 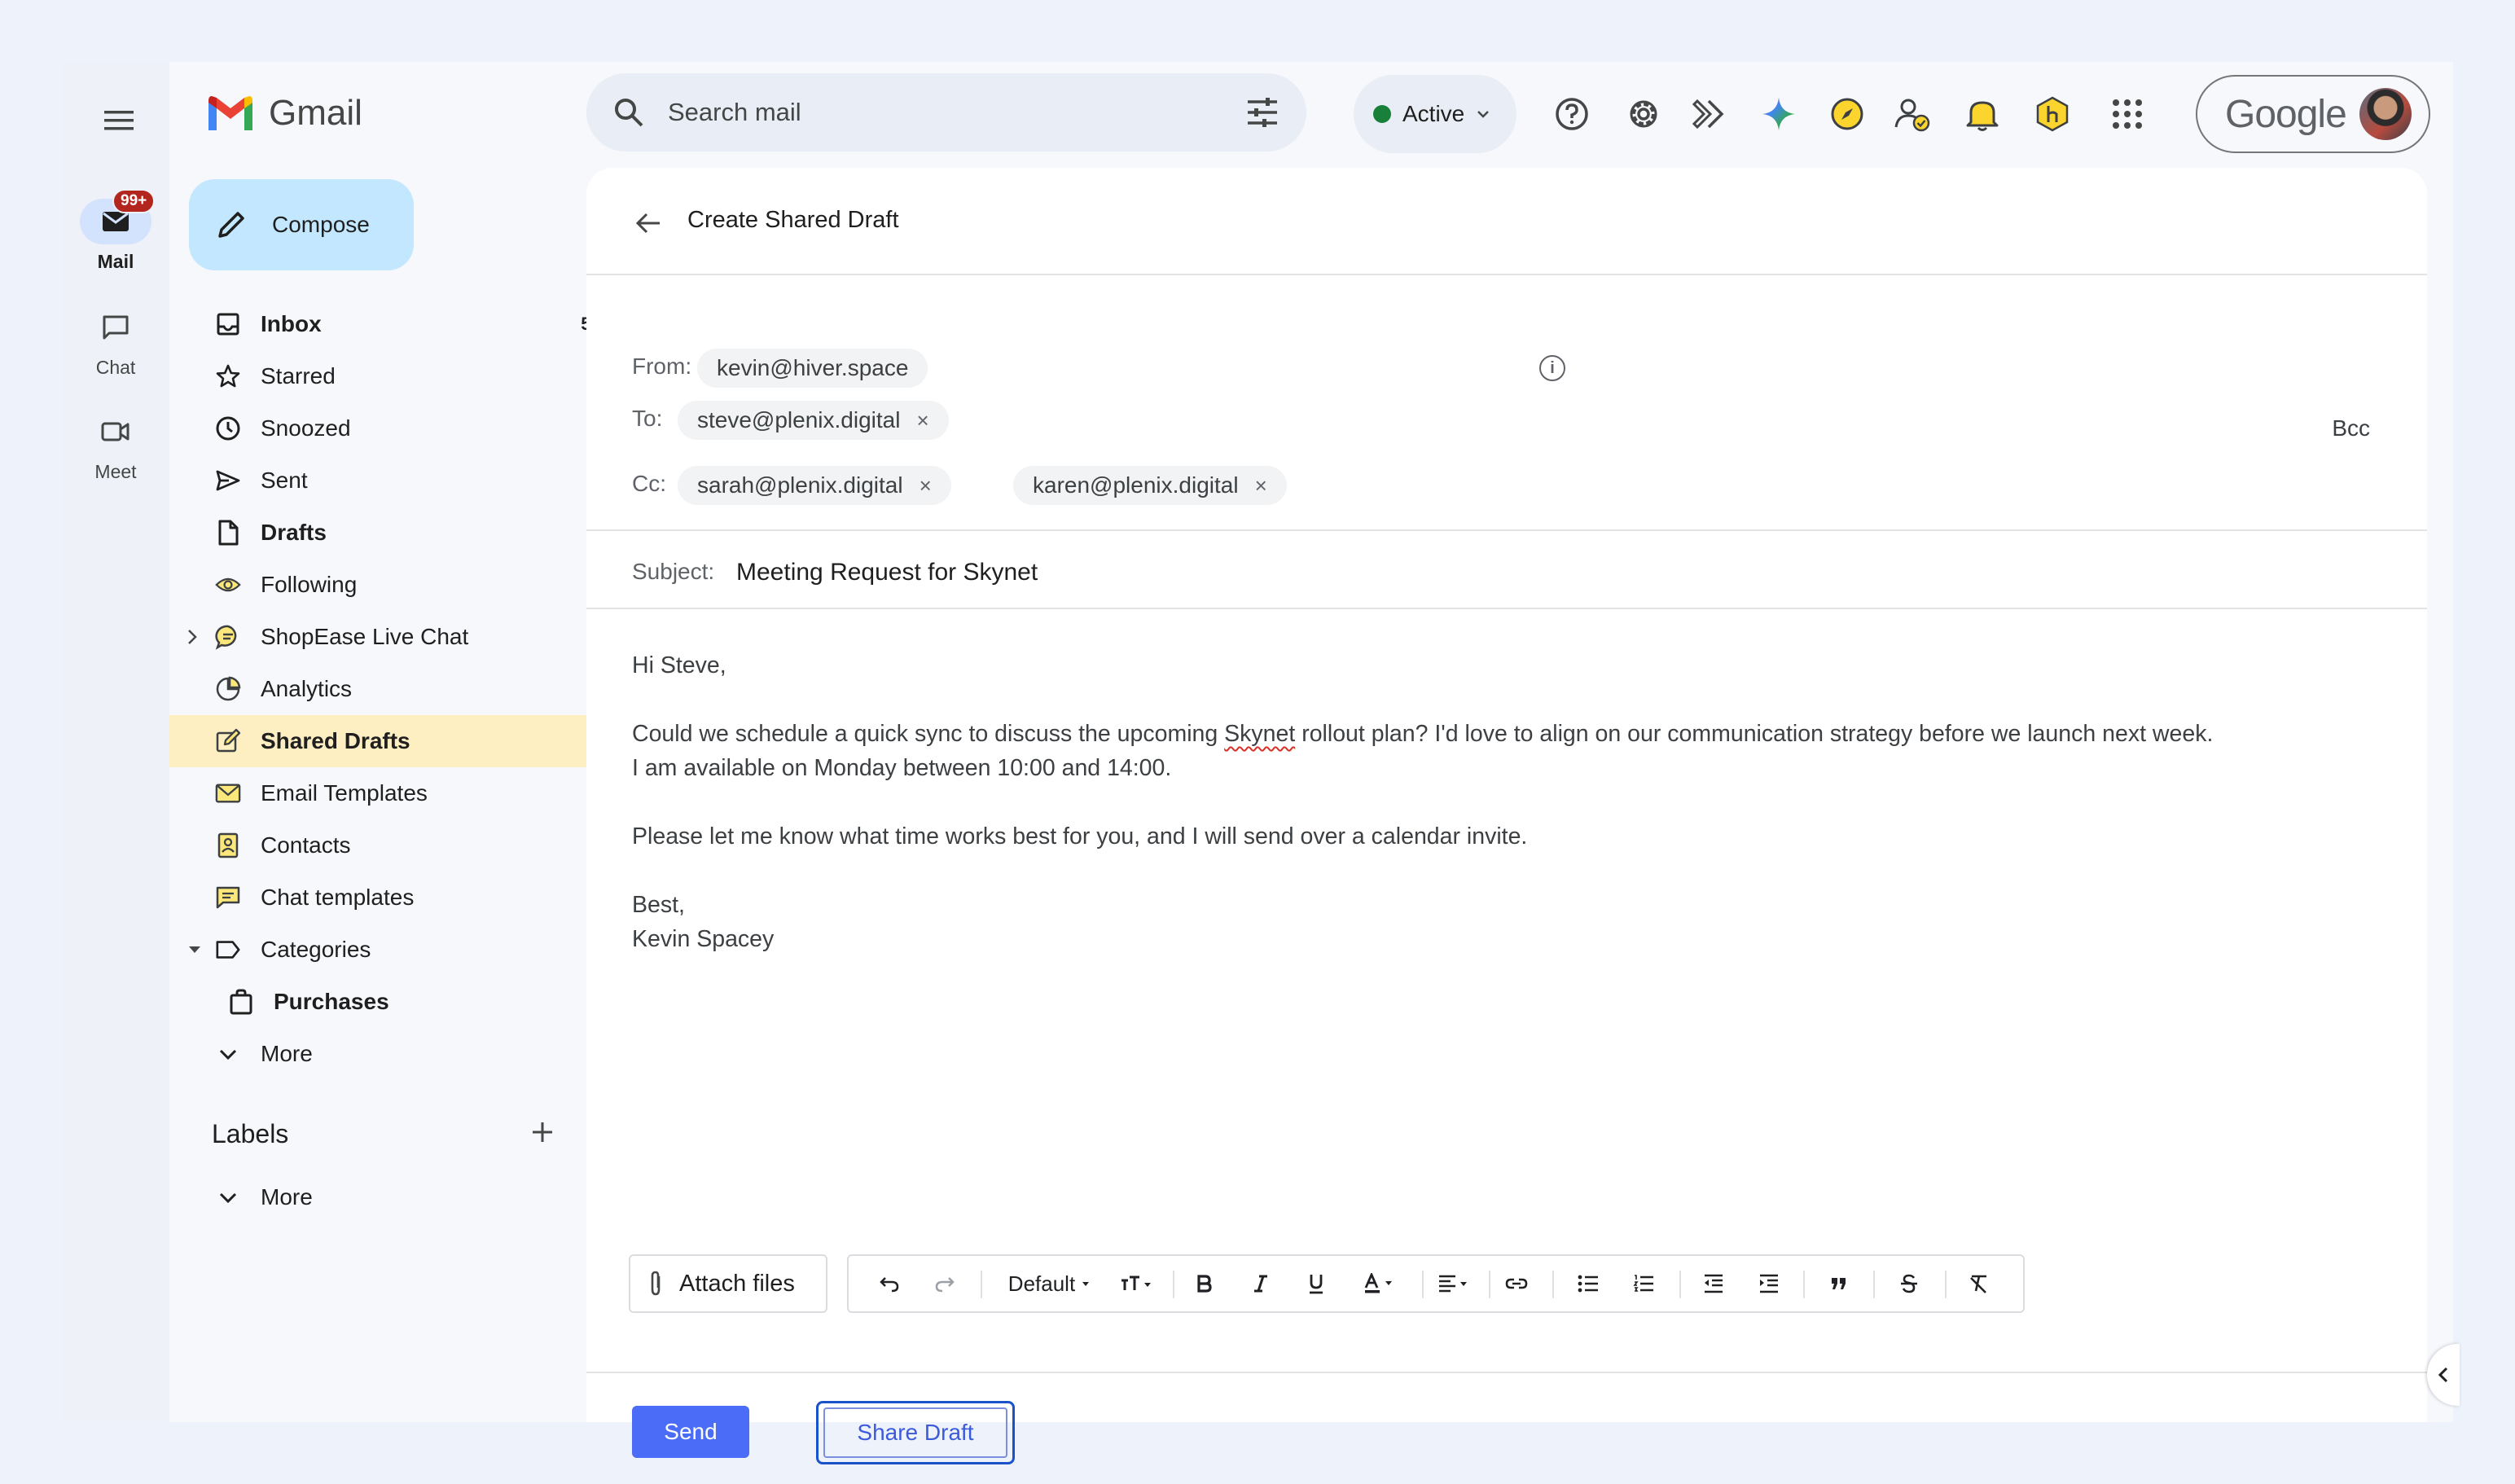 I want to click on video-camera-icon, so click(x=115, y=431).